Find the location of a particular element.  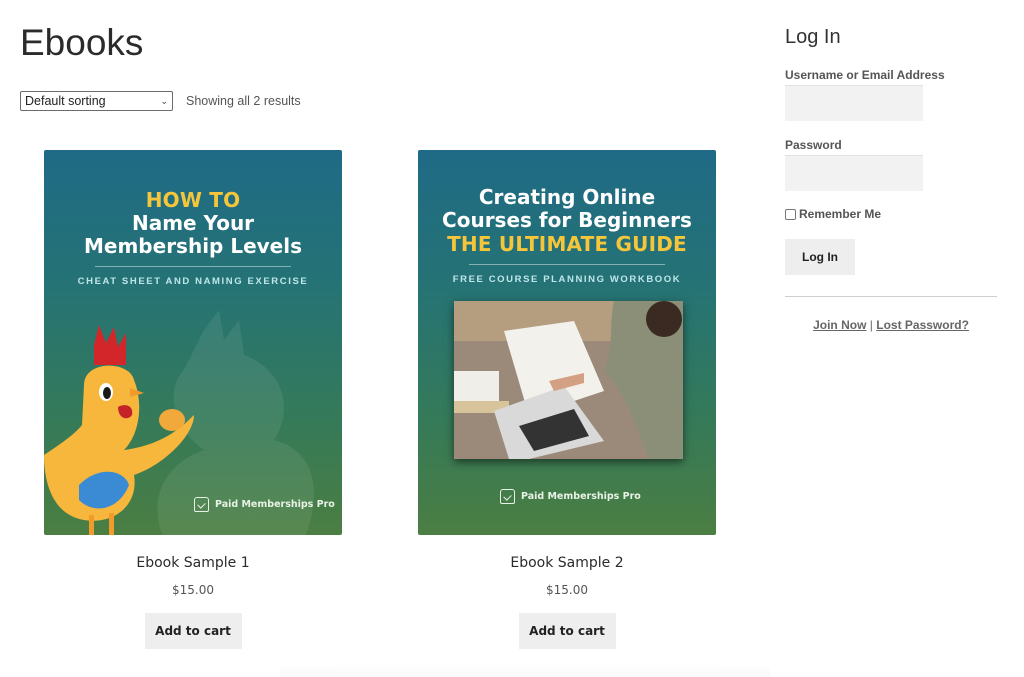

cover-kicker: HOW TO is located at coordinates (193, 200).